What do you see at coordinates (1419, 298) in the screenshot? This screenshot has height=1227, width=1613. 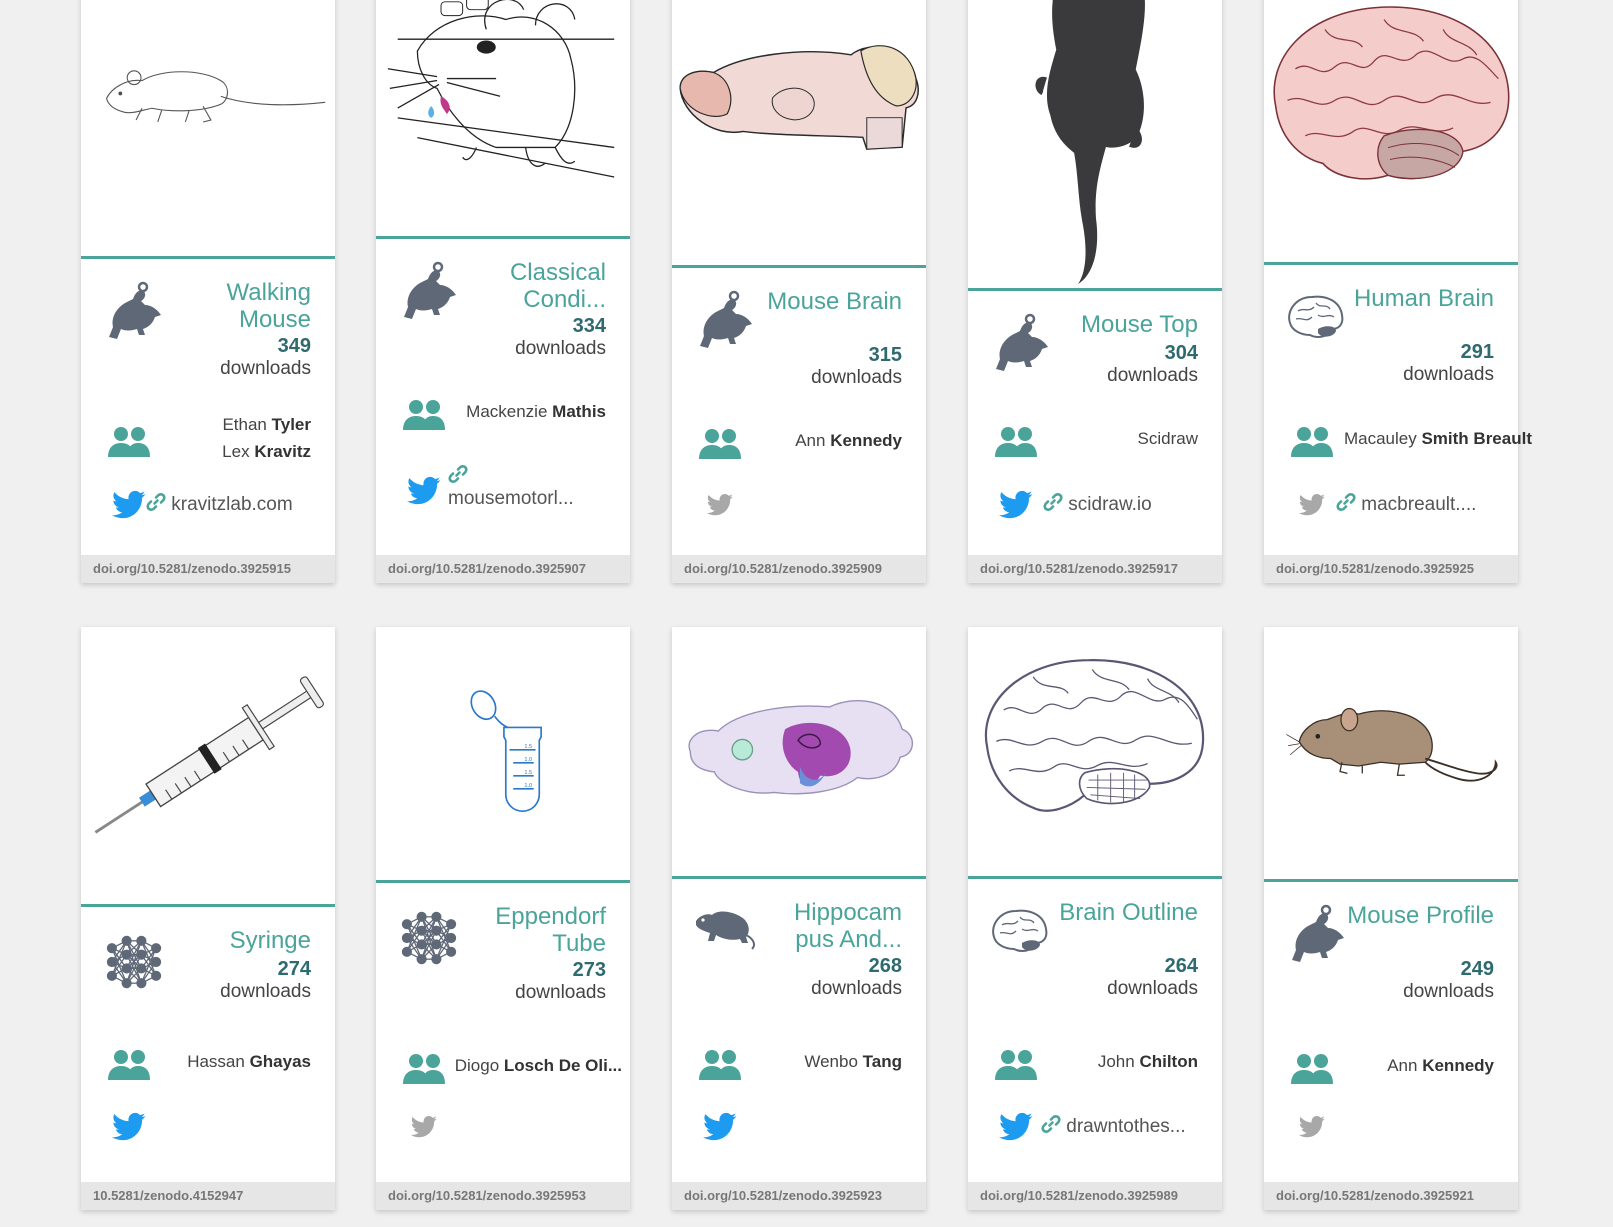 I see `drawing-title: Human Brain` at bounding box center [1419, 298].